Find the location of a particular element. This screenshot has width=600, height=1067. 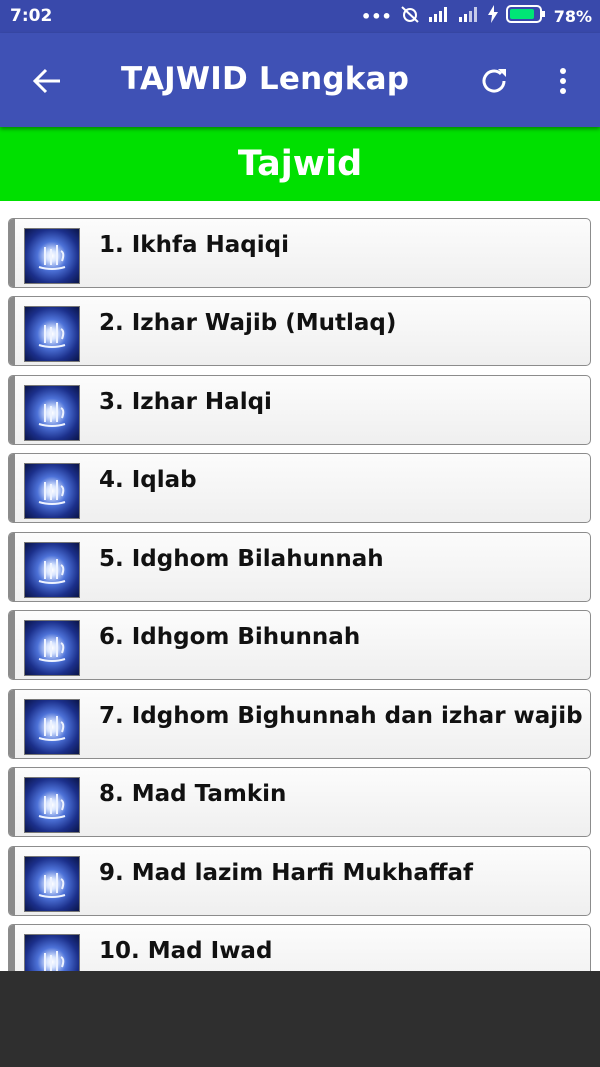

list-item-label: 4. Iqlab is located at coordinates (148, 480).